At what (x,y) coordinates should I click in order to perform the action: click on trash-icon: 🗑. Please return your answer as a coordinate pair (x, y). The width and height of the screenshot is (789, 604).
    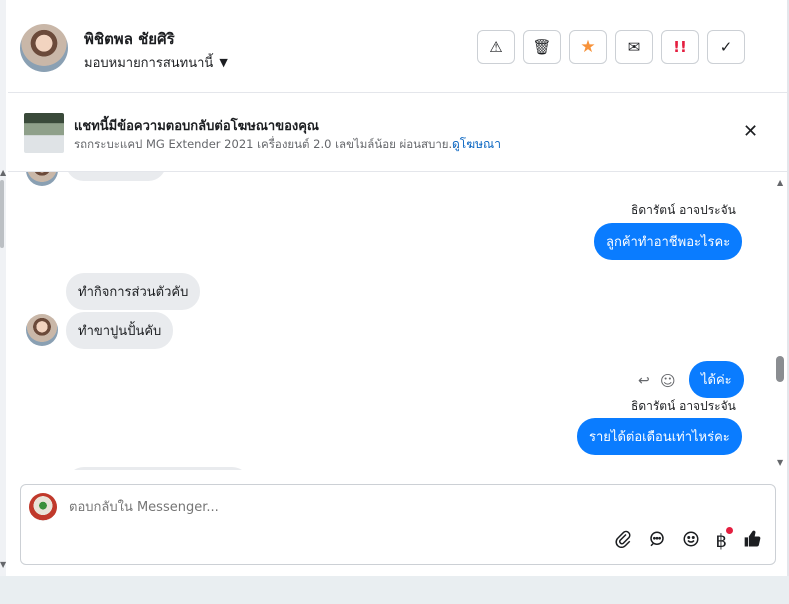
    Looking at the image, I should click on (542, 47).